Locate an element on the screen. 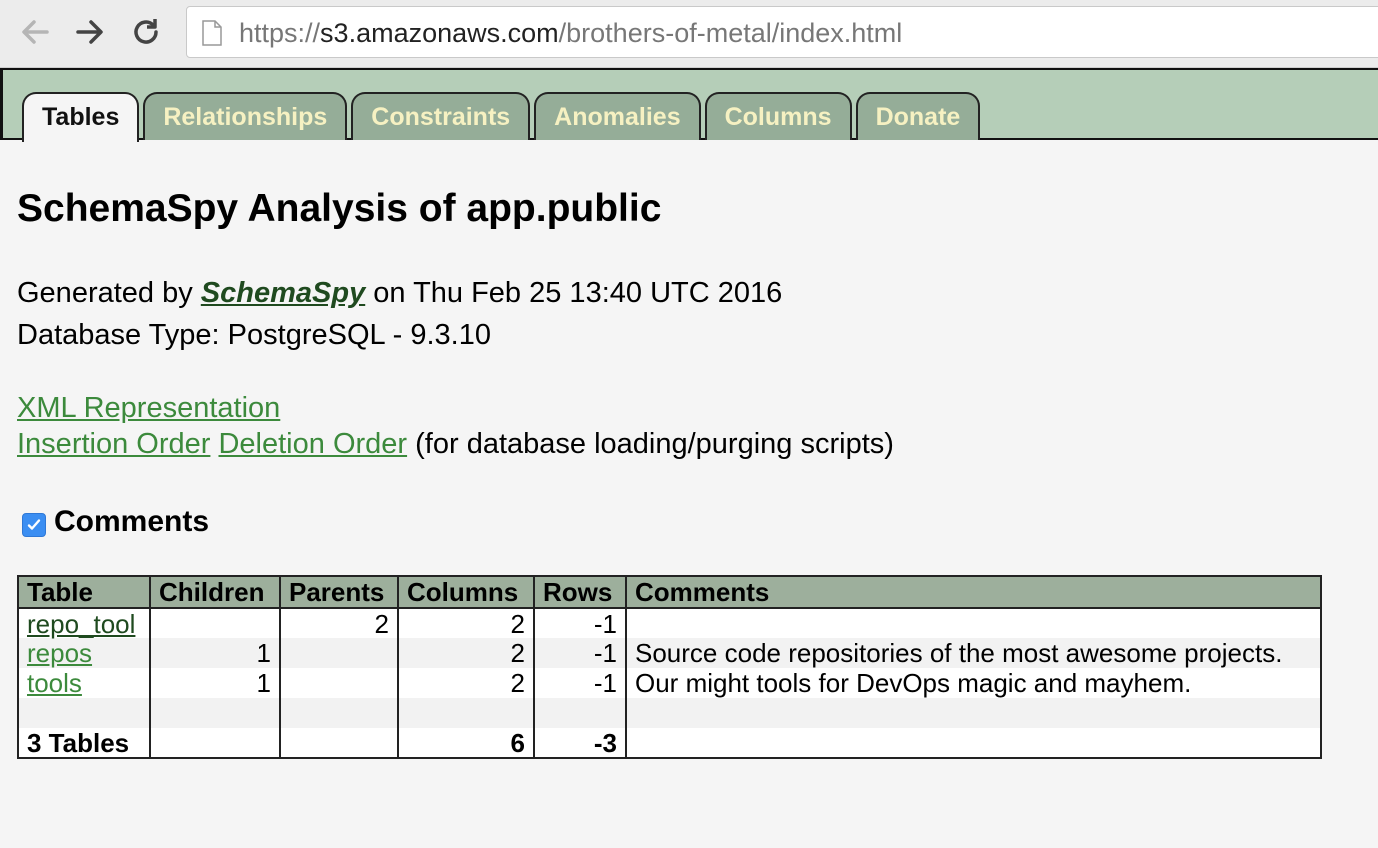  table-link: tools is located at coordinates (54, 683).